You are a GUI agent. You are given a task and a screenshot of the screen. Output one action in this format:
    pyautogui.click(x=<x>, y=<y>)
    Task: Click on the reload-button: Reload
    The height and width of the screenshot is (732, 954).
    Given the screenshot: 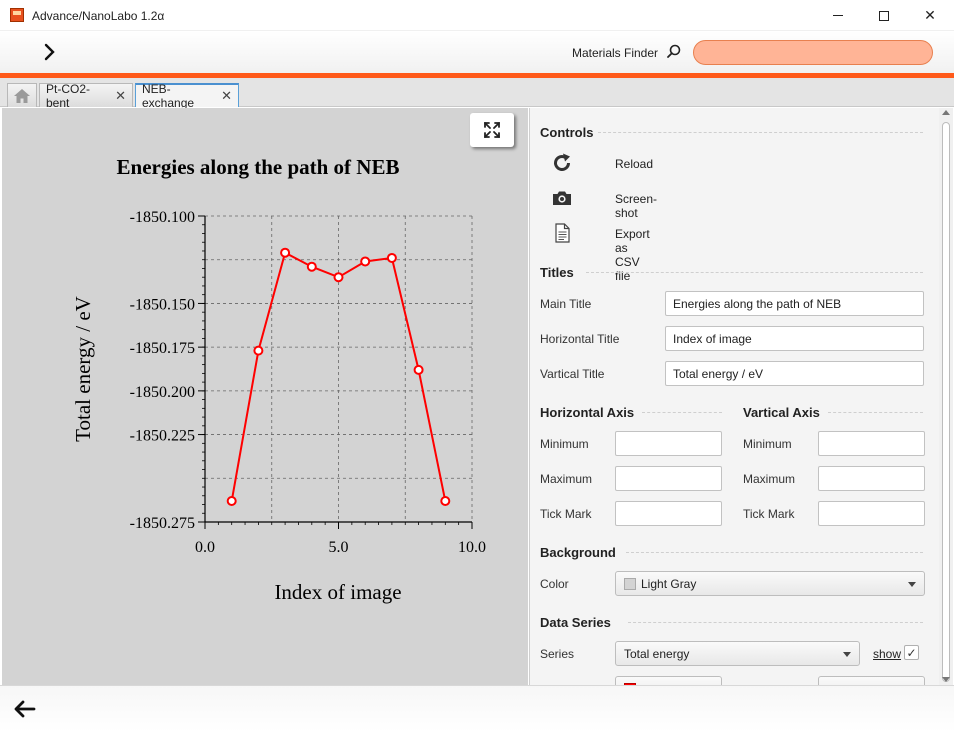 What is the action you would take?
    pyautogui.click(x=601, y=163)
    